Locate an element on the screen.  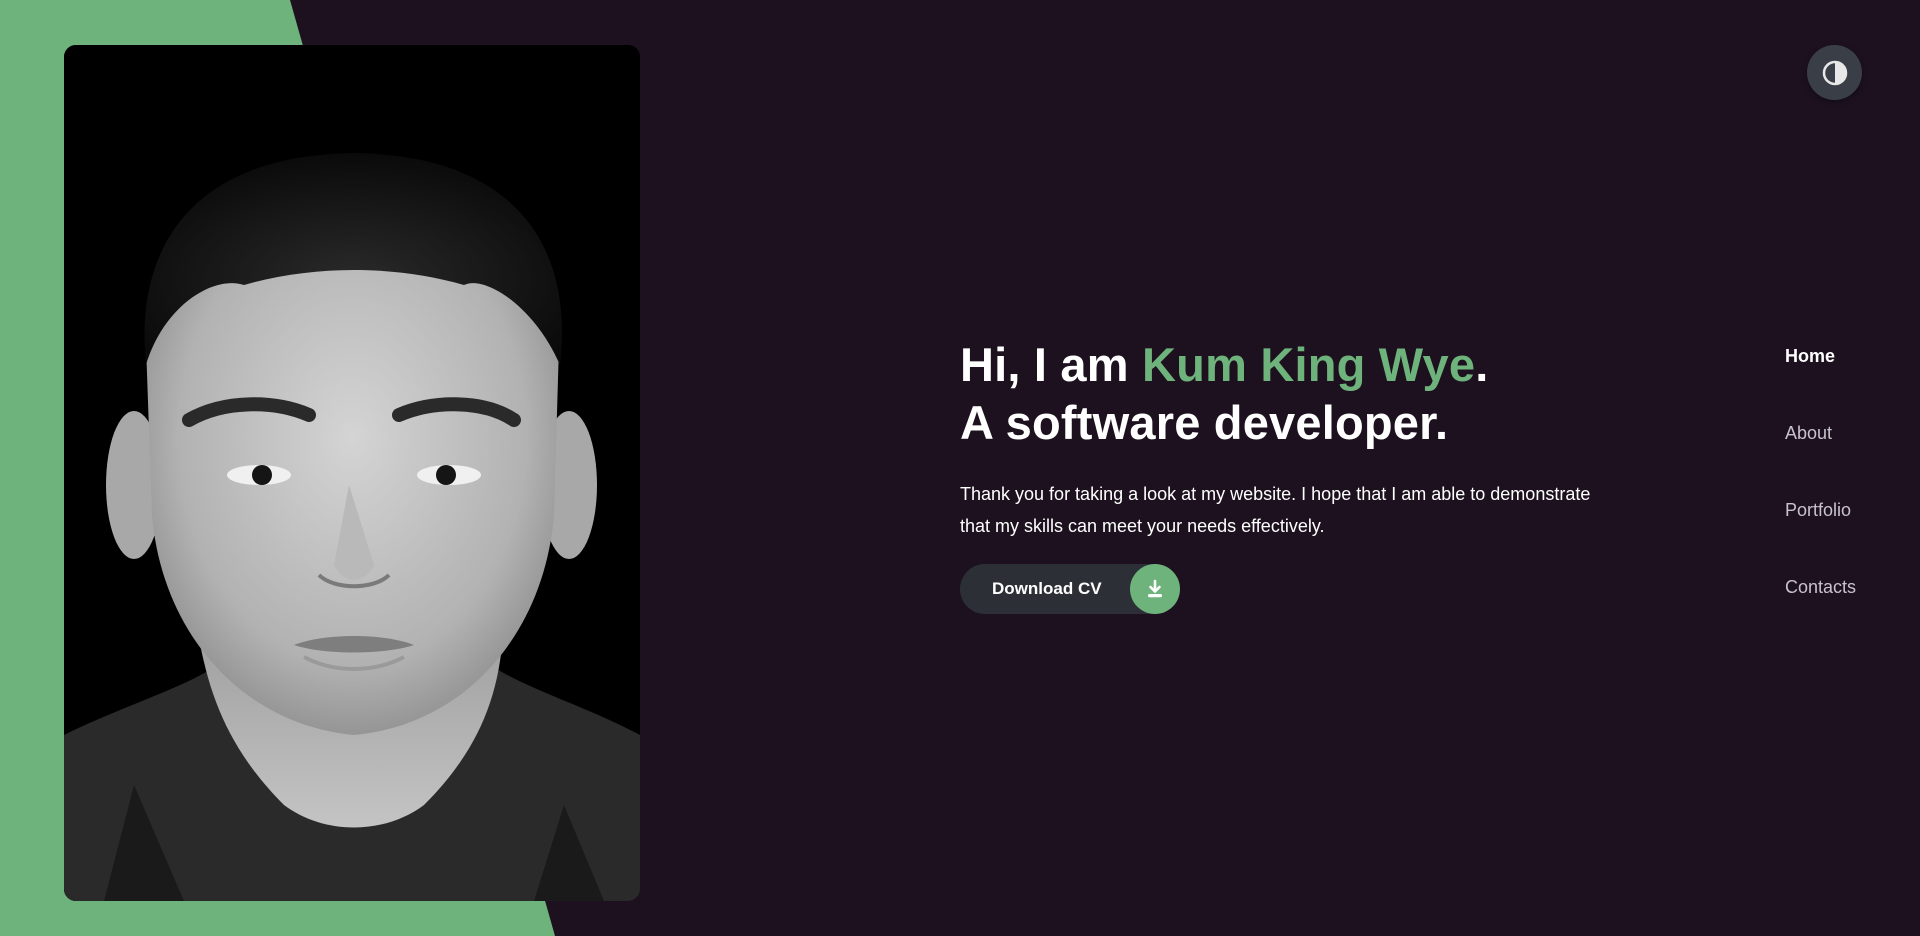
download-icon-circle is located at coordinates (1155, 589).